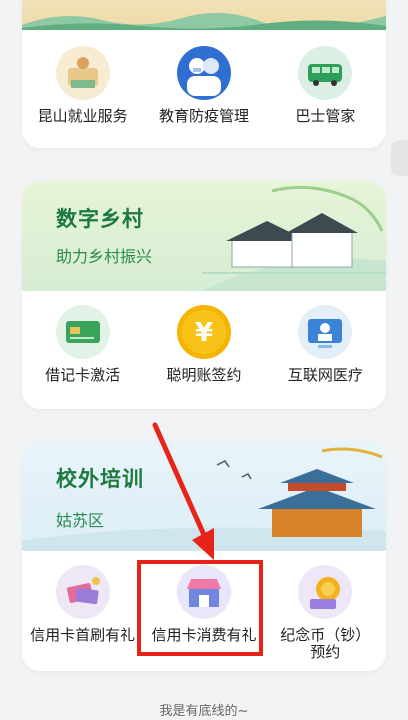 Image resolution: width=408 pixels, height=720 pixels. I want to click on banner-subtitle: 助力乡村振兴, so click(104, 256).